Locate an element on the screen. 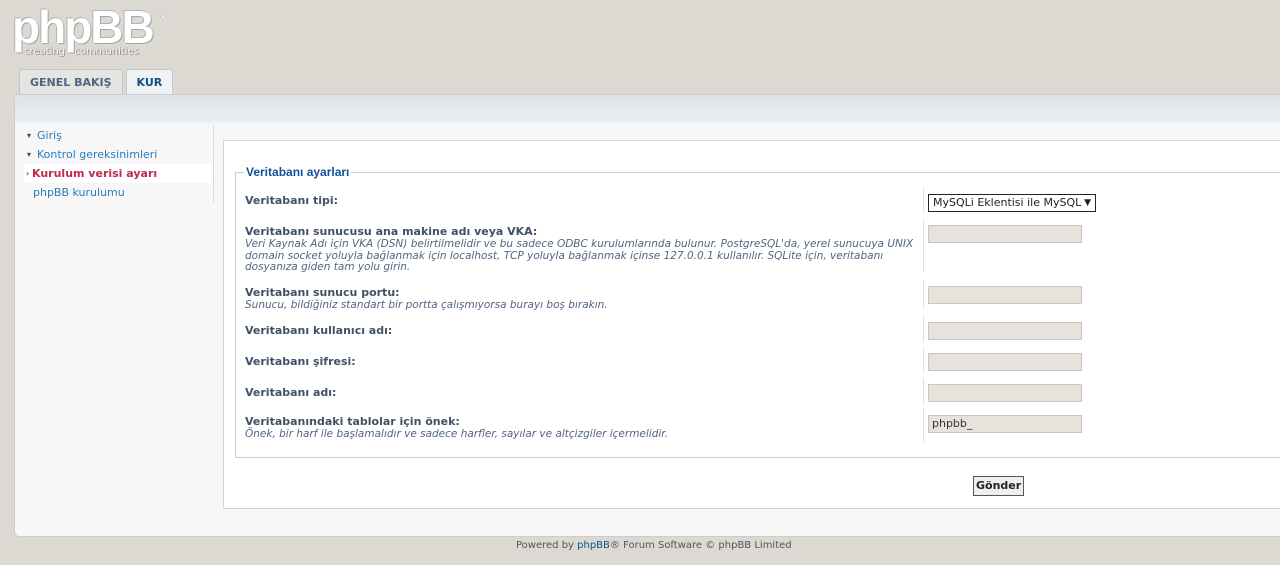 The height and width of the screenshot is (565, 1280). tab-overview: GENEL BAKIŞ is located at coordinates (71, 82).